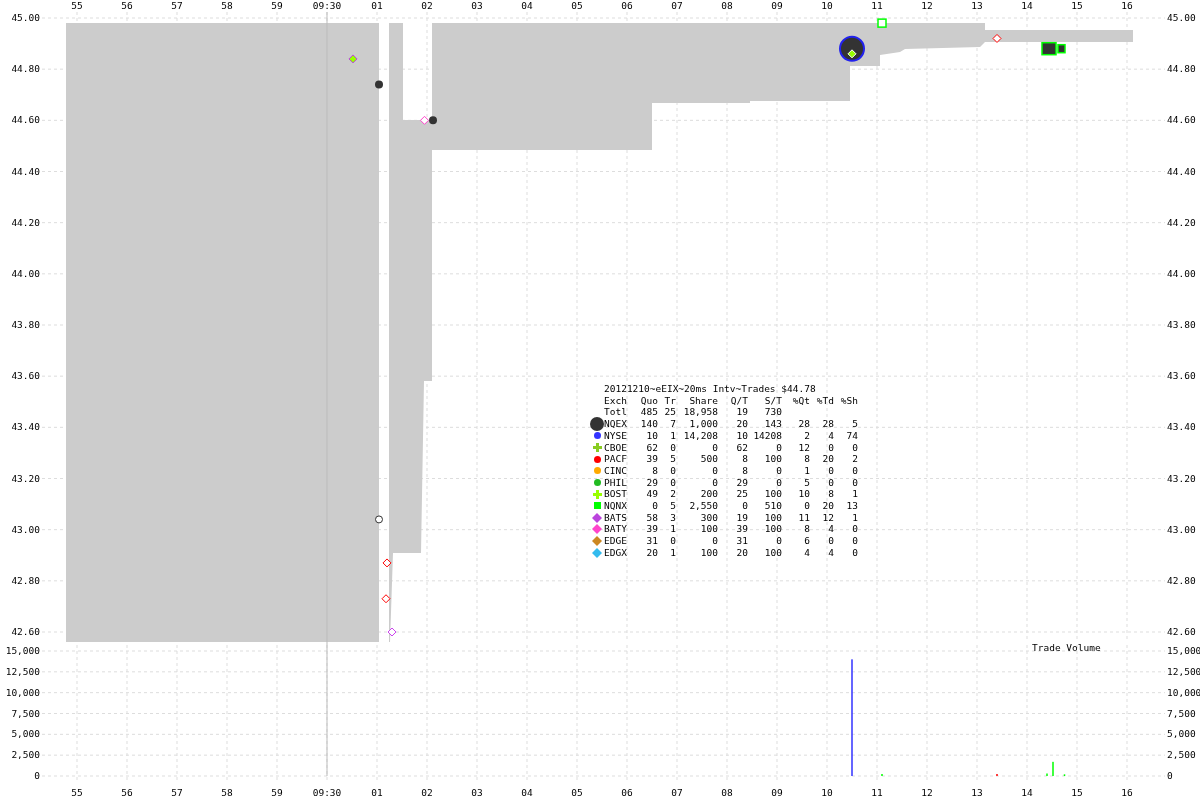 Image resolution: width=1200 pixels, height=800 pixels. Describe the element at coordinates (327, 792) in the screenshot. I see `axis-label: 09:30` at that location.